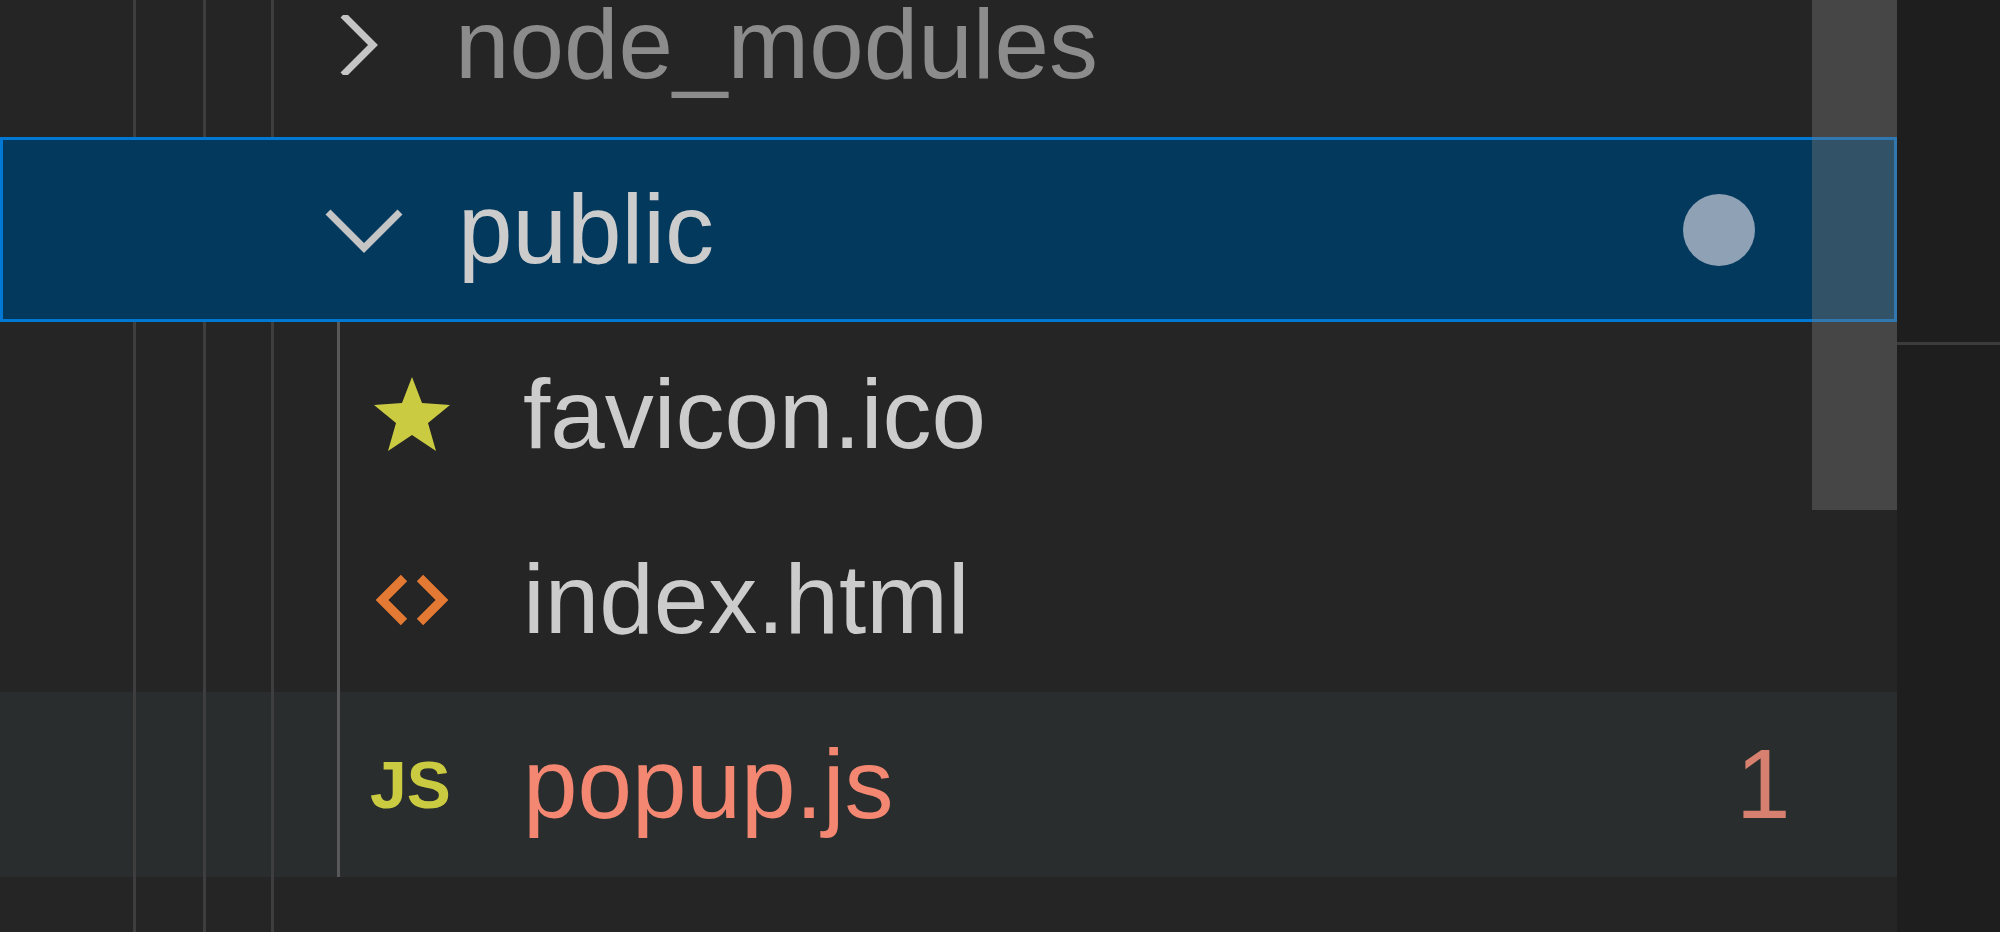 The width and height of the screenshot is (2000, 932). What do you see at coordinates (412, 784) in the screenshot?
I see `js-file-icon: JS` at bounding box center [412, 784].